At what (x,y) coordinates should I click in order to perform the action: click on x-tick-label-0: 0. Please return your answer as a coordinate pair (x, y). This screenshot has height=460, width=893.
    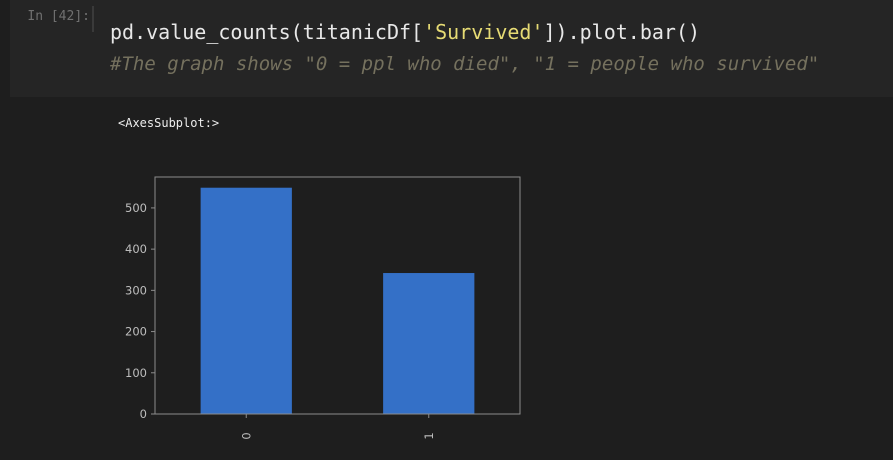
    Looking at the image, I should click on (246, 435).